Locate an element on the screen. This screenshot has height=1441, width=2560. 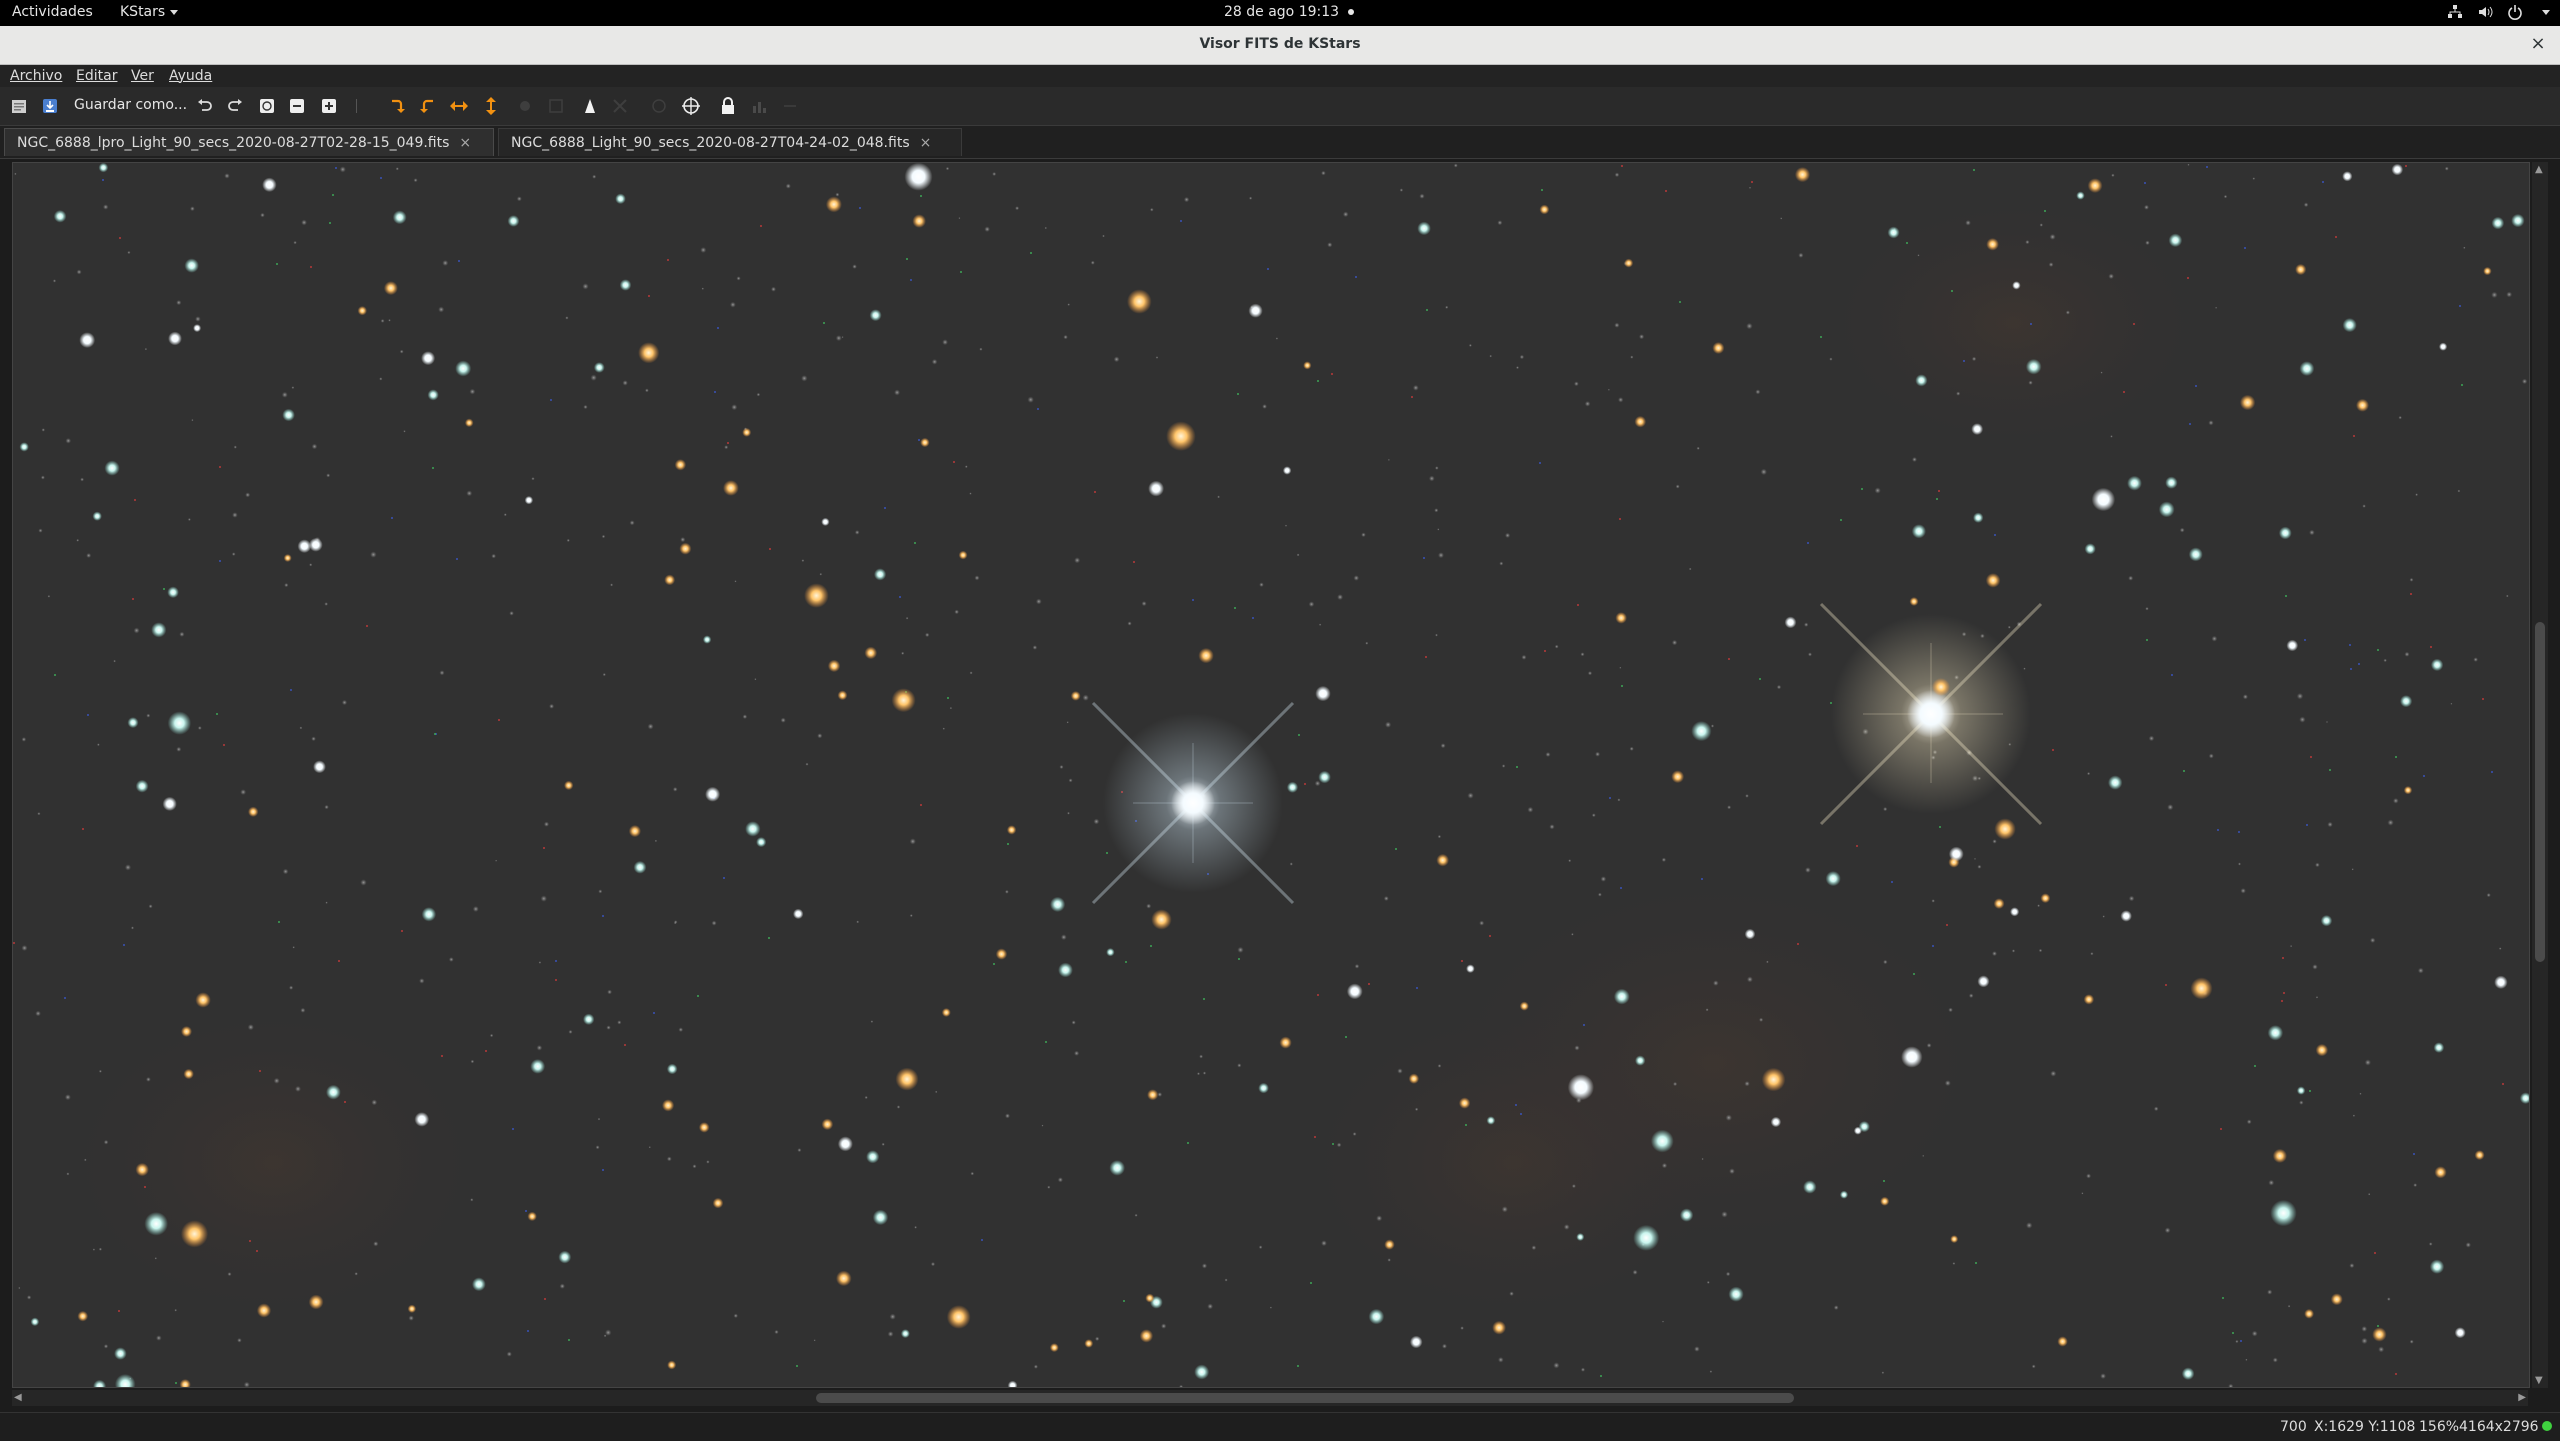
crosshair-icon is located at coordinates (691, 106).